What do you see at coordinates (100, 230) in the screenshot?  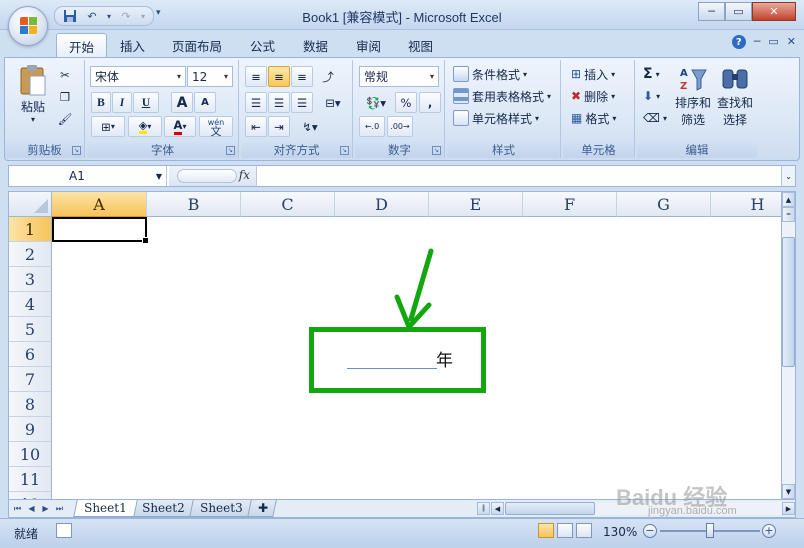 I see `active-cell-a1` at bounding box center [100, 230].